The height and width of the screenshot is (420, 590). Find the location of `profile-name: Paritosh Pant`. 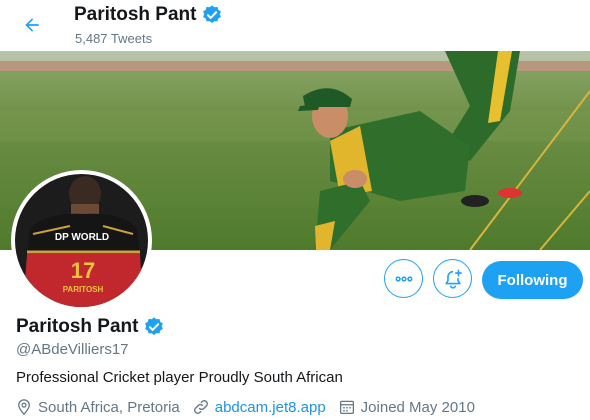

profile-name: Paritosh Pant is located at coordinates (90, 327).